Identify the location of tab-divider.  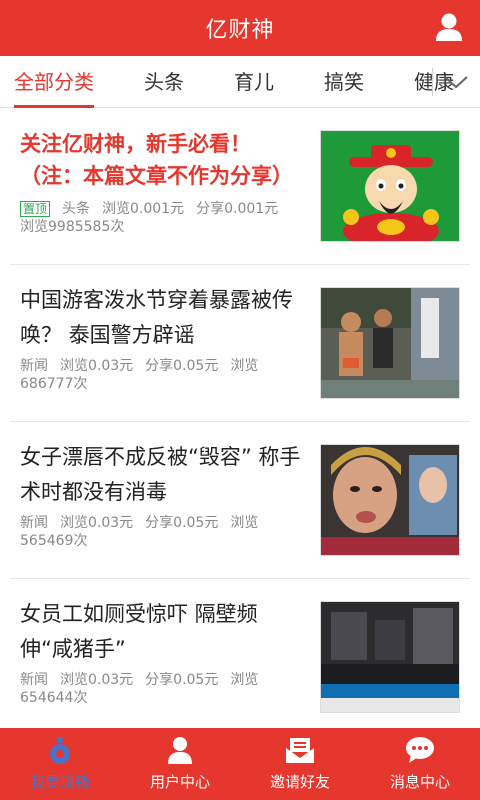
(432, 82).